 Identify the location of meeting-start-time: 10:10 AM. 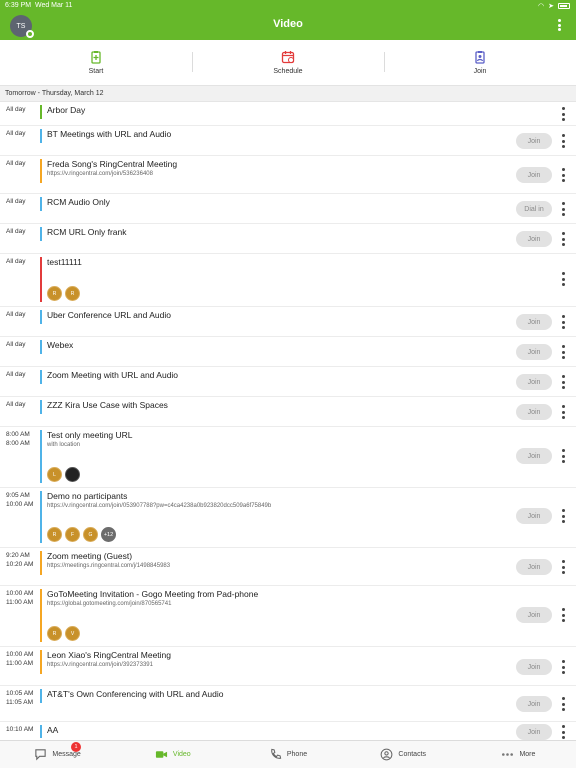
(20, 729).